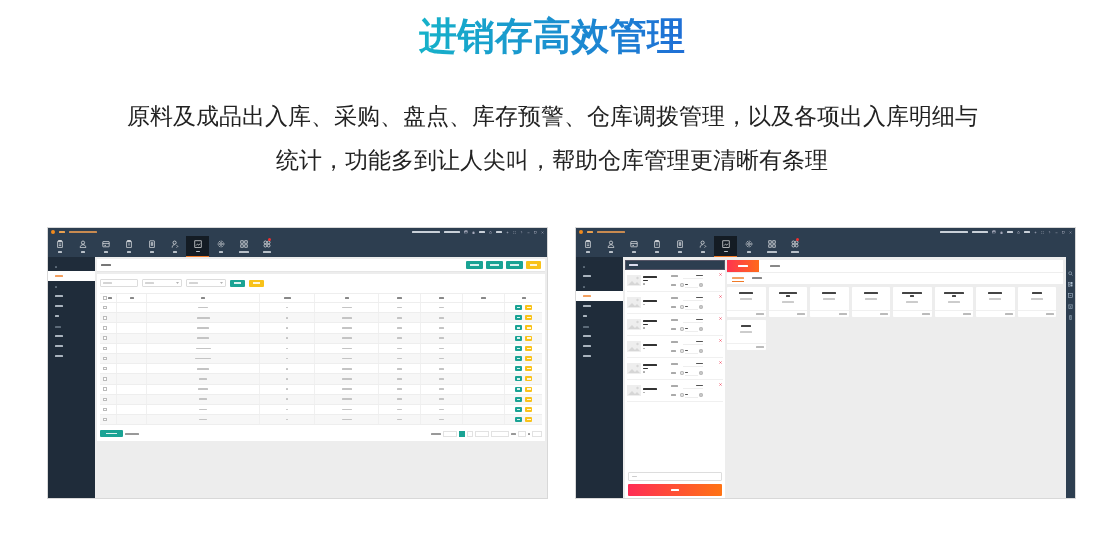  I want to click on box-icon, so click(1070, 295).